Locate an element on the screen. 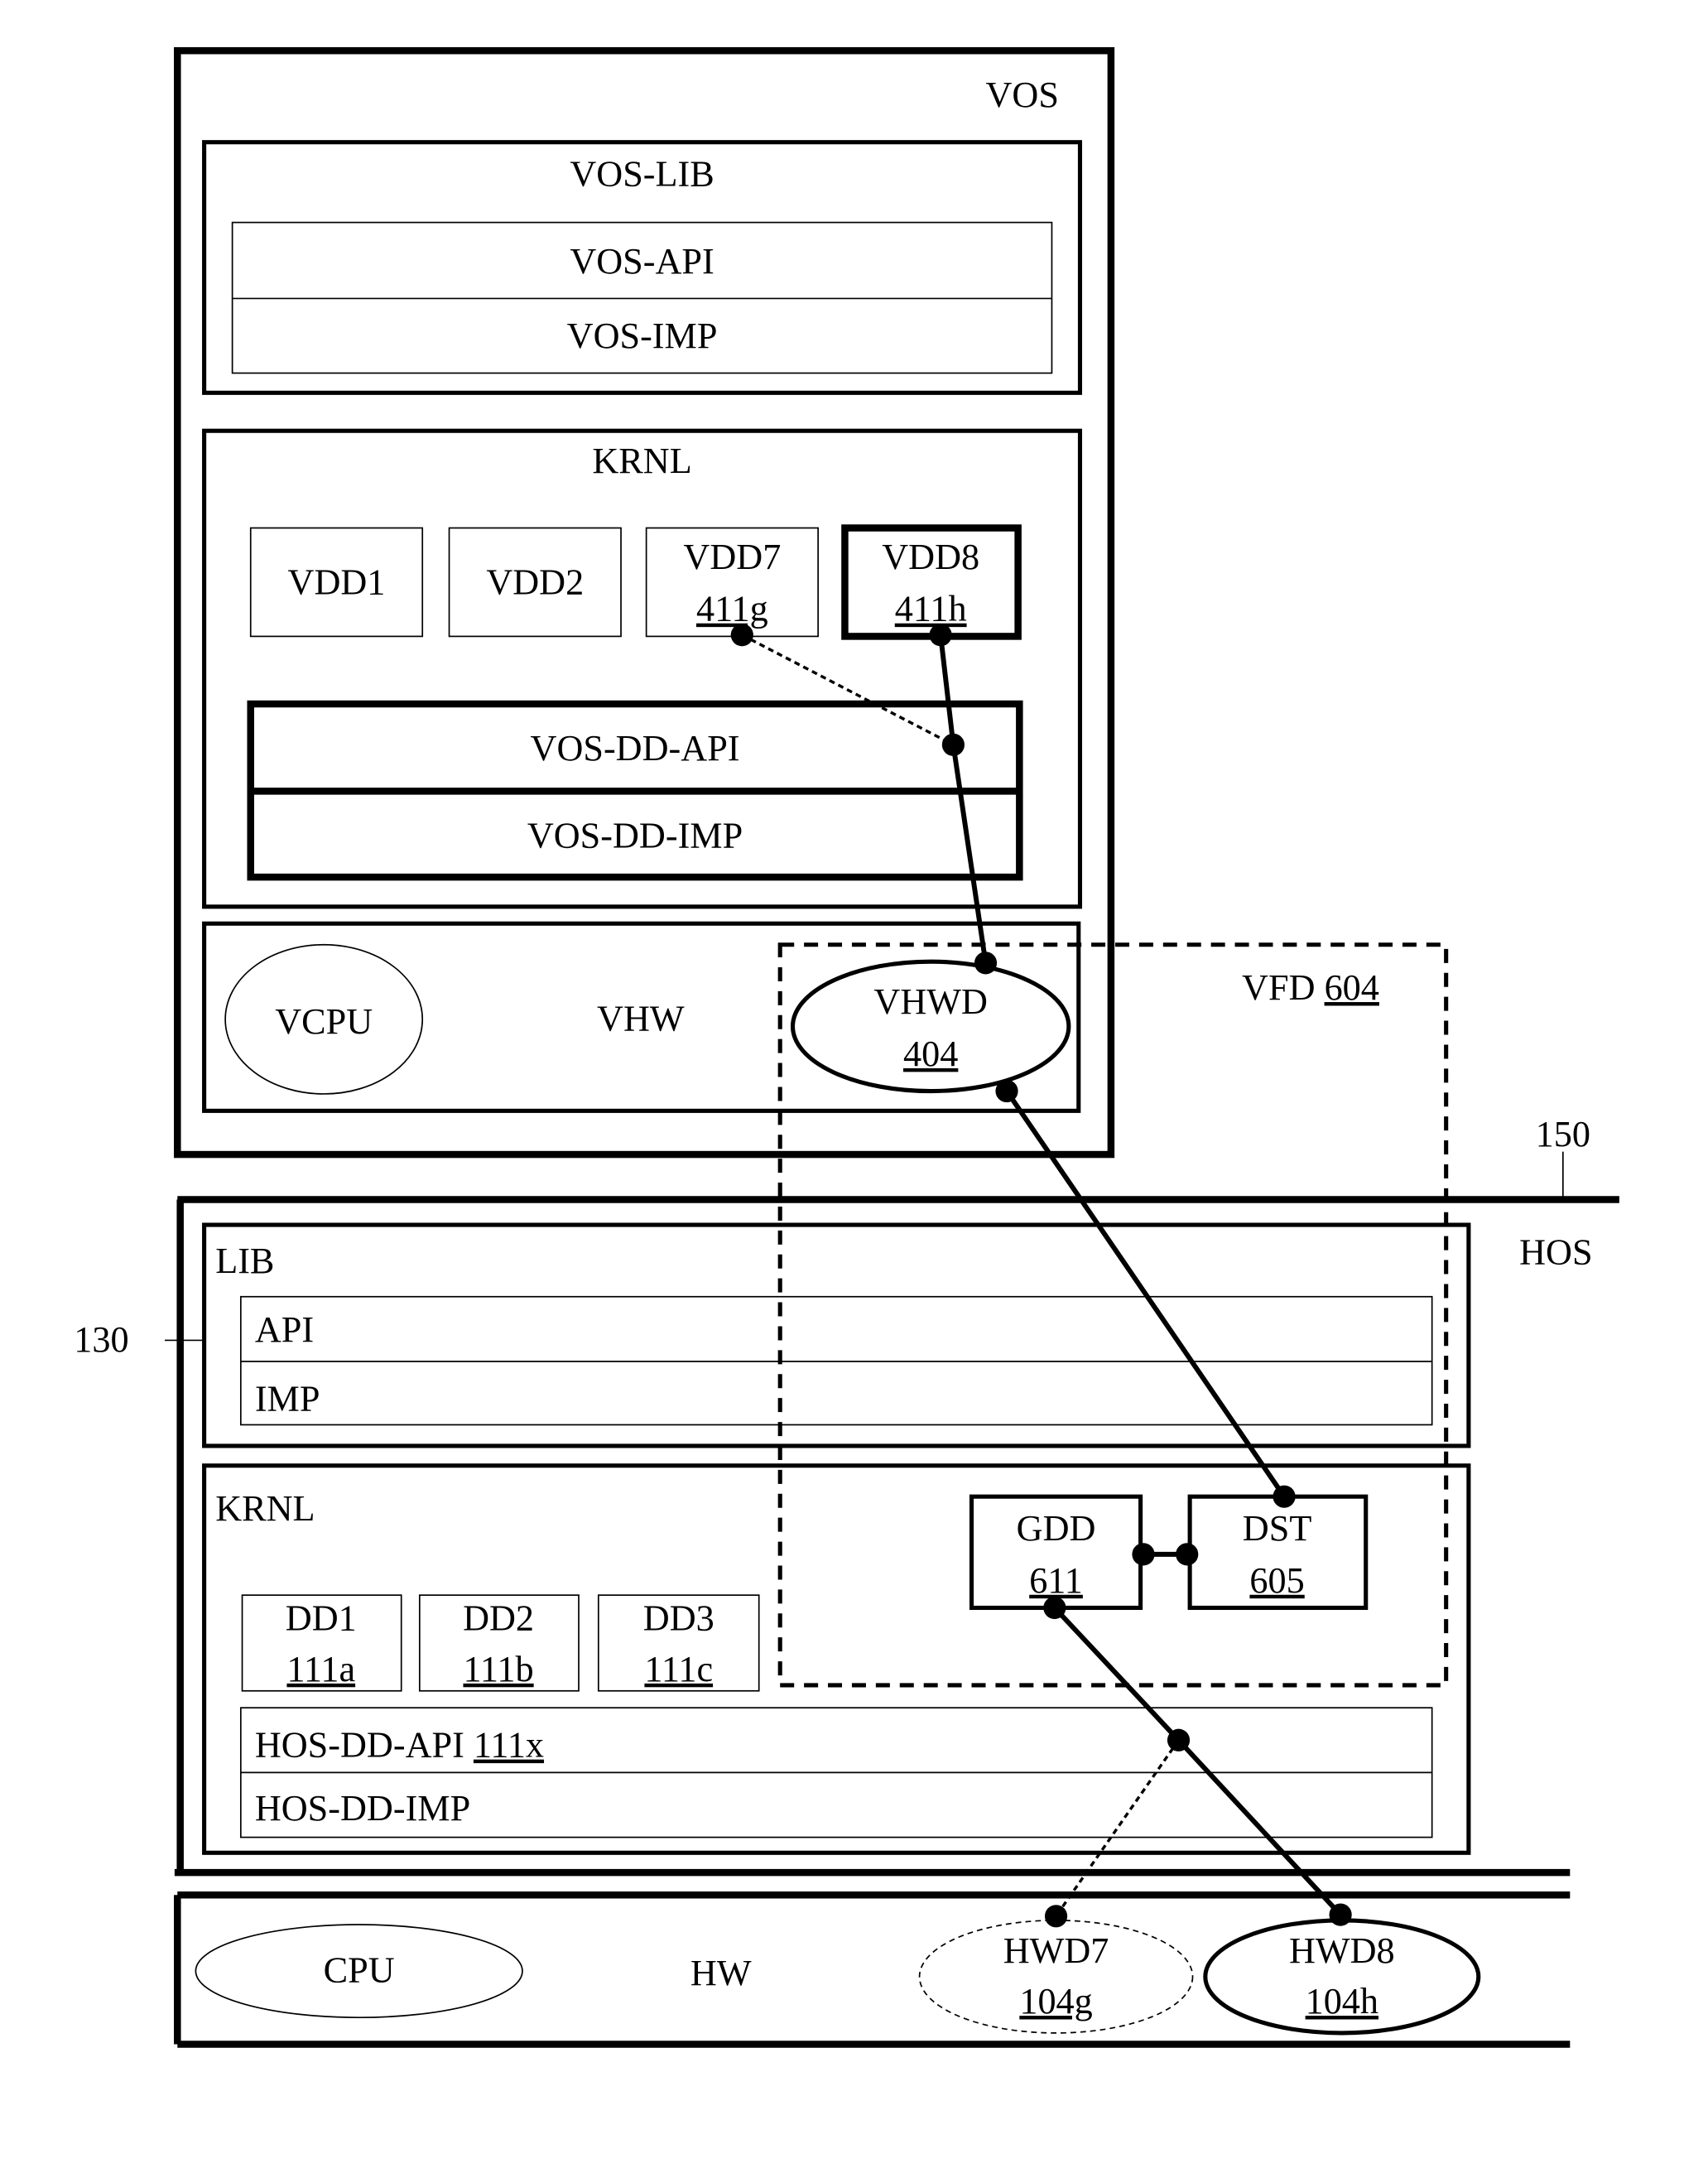 The image size is (1708, 2178). connector-dot-vos-dd-api is located at coordinates (953, 745).